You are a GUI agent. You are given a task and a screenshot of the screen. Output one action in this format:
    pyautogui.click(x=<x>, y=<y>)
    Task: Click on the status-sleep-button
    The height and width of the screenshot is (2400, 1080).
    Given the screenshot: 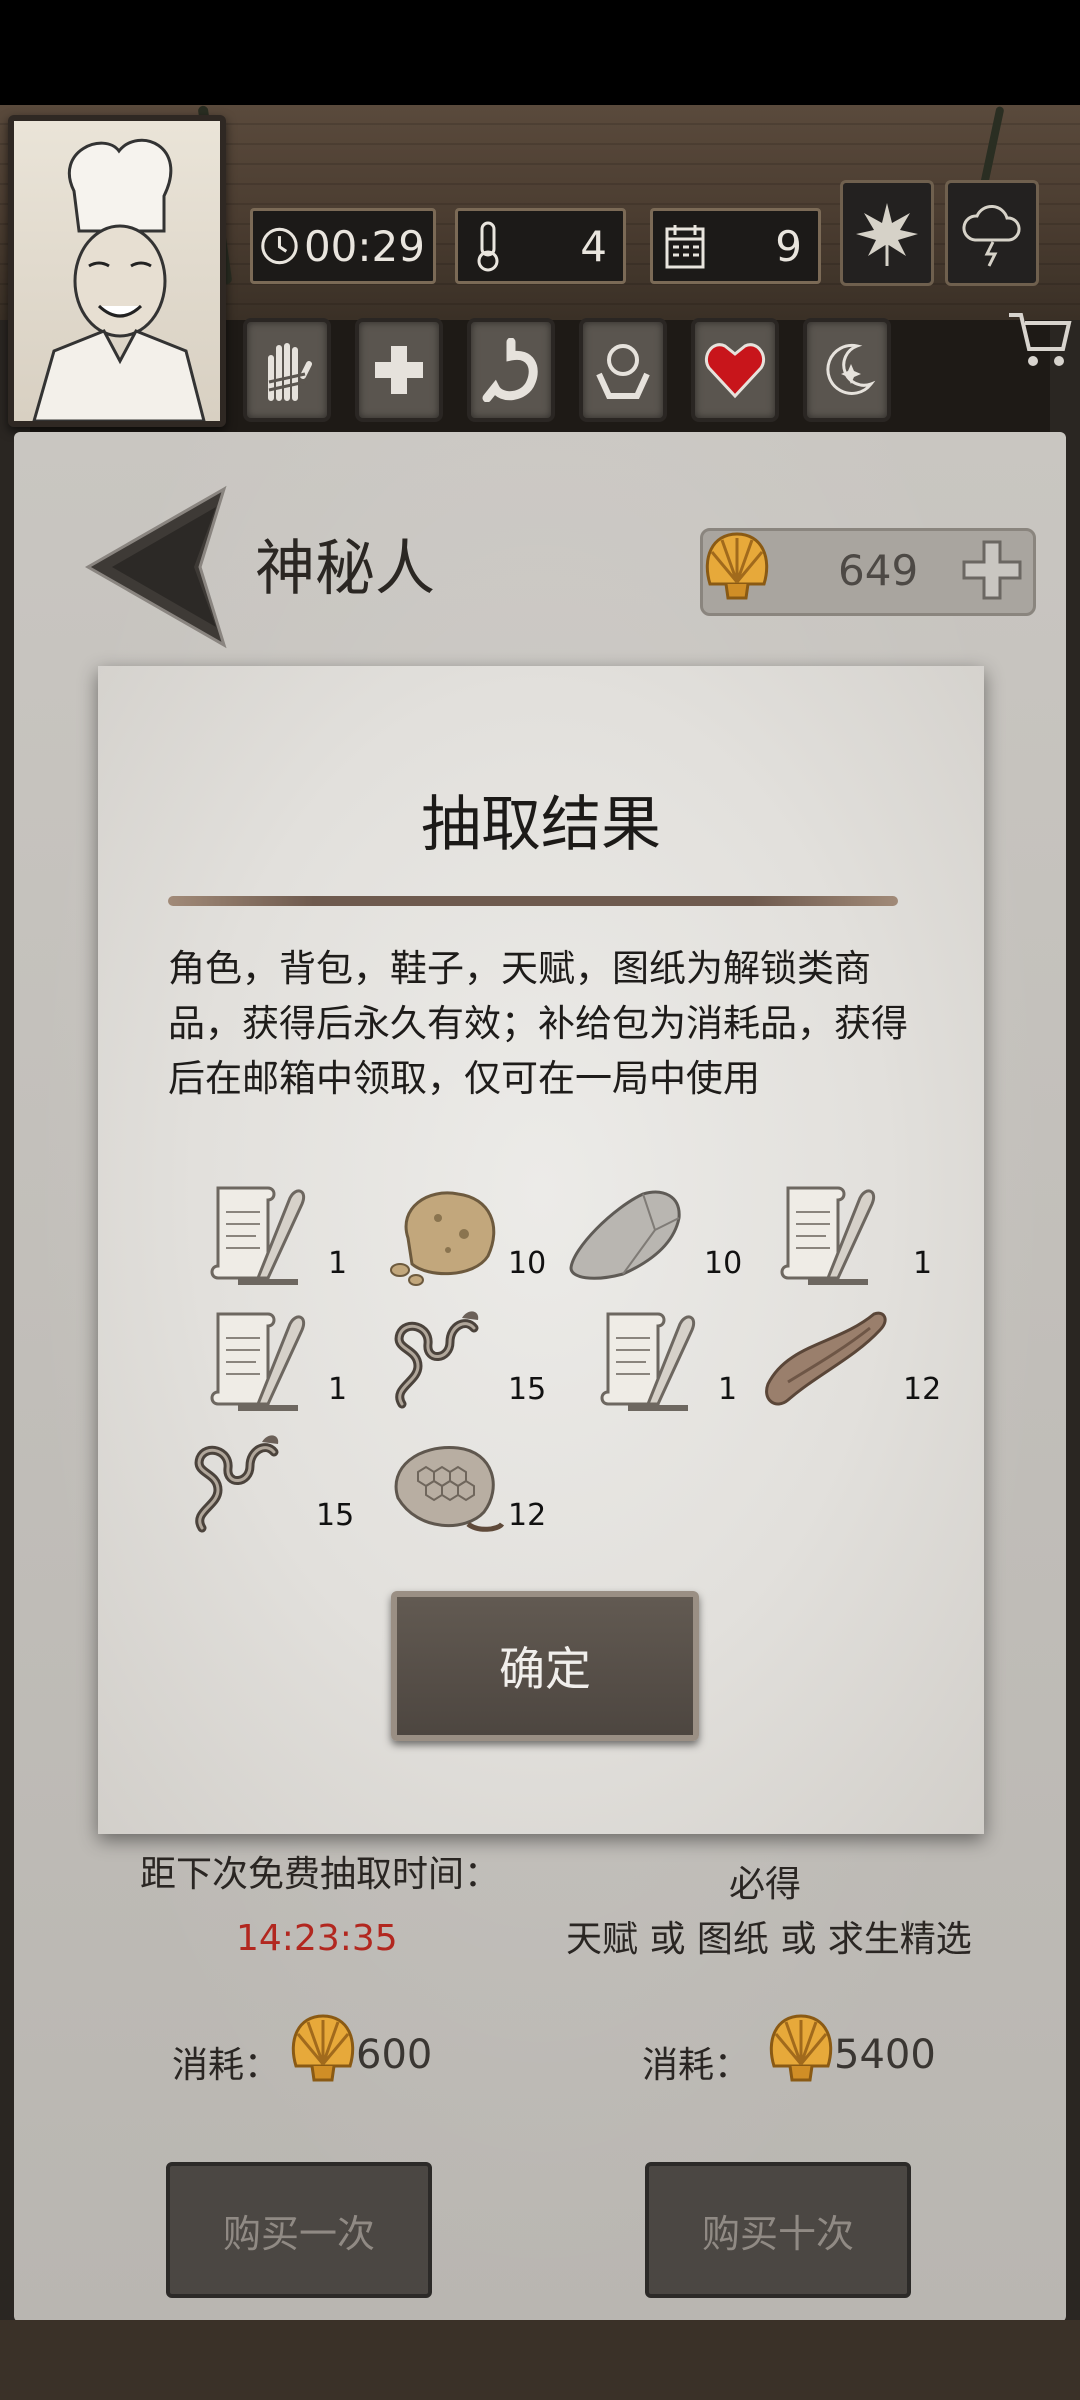 What is the action you would take?
    pyautogui.click(x=847, y=370)
    